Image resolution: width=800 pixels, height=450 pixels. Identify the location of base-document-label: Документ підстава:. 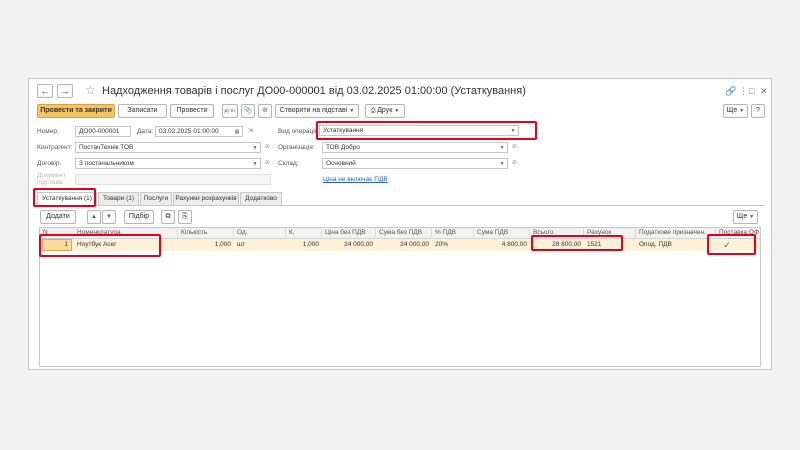
(51, 179).